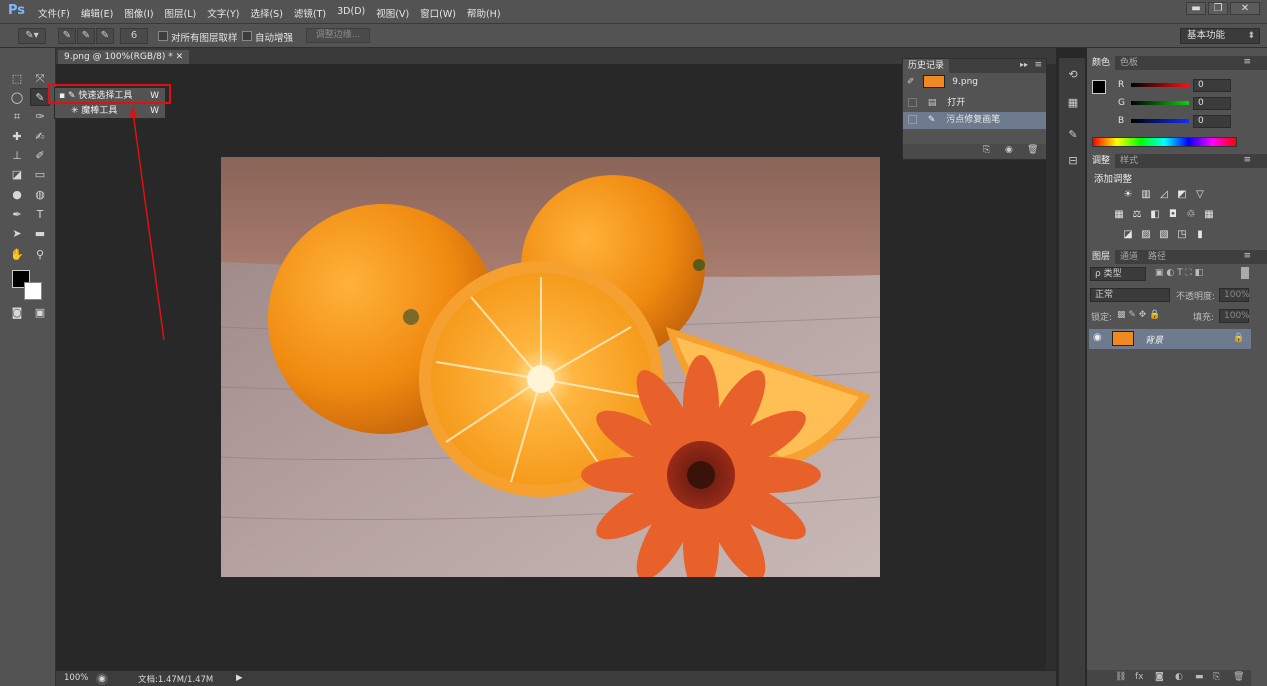 The width and height of the screenshot is (1267, 686). I want to click on layer-style-icon: fx, so click(1139, 677).